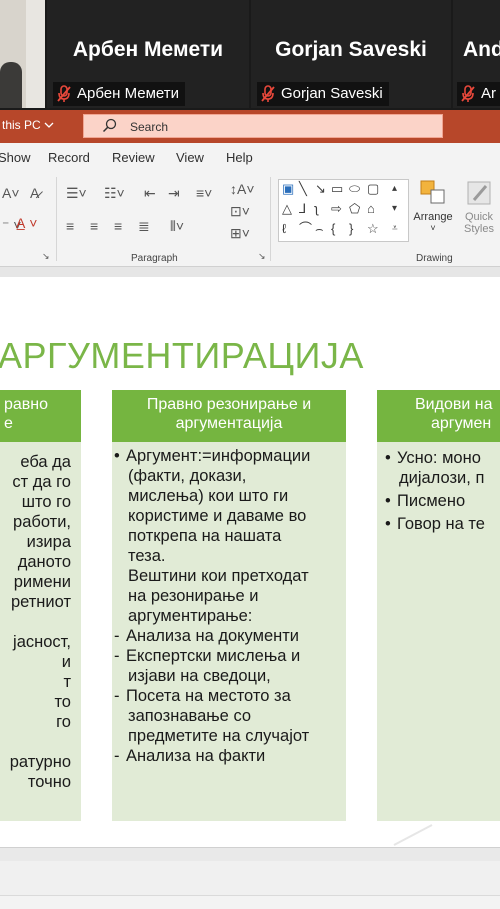  Describe the element at coordinates (177, 226) in the screenshot. I see `columns-icon: ⫴˅` at that location.